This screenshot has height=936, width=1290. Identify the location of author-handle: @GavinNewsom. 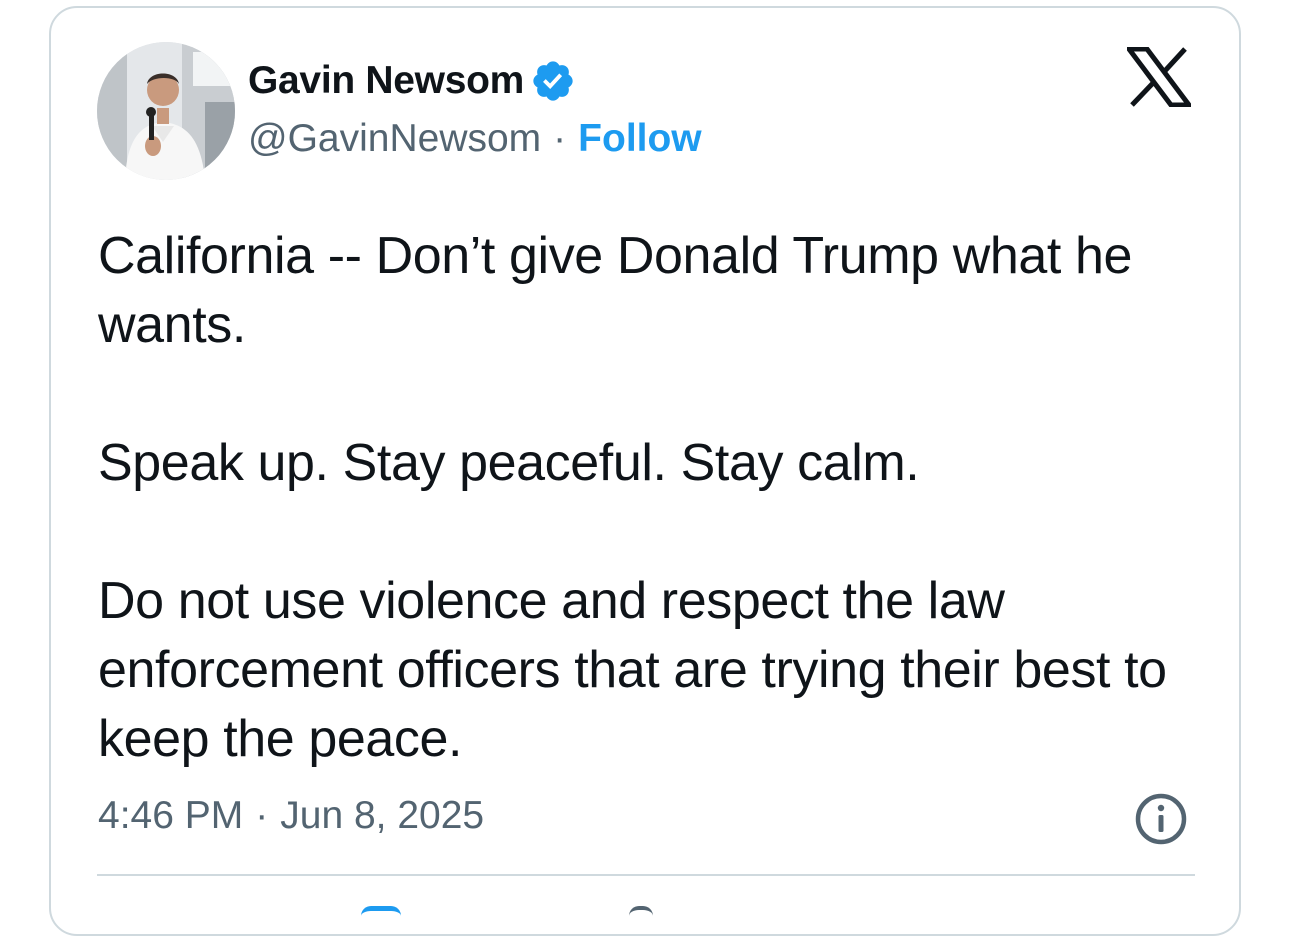
(394, 139).